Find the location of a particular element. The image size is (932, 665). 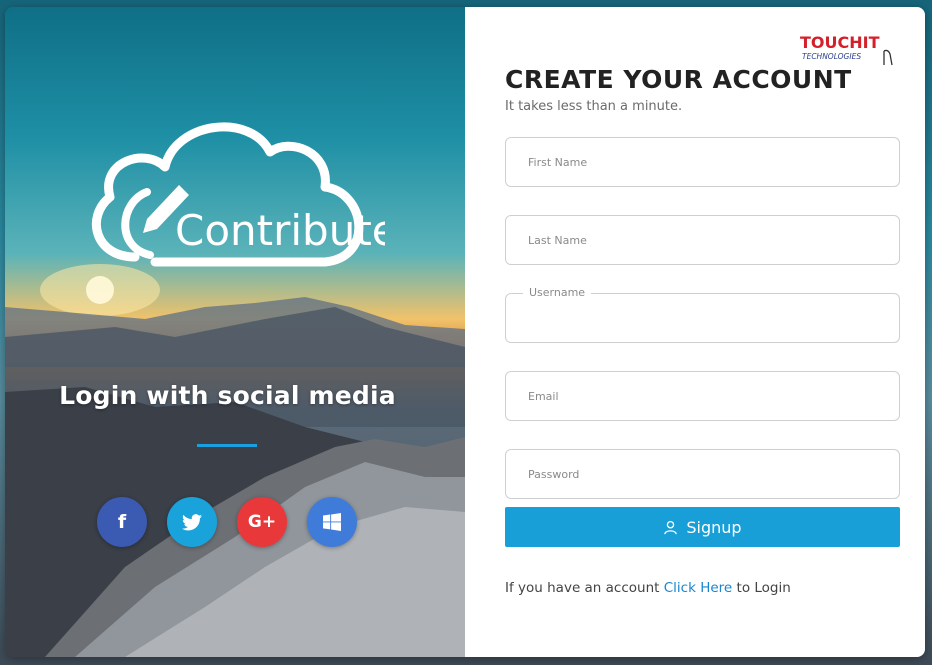

page-title: CREATE YOUR ACCOUNT is located at coordinates (678, 79).